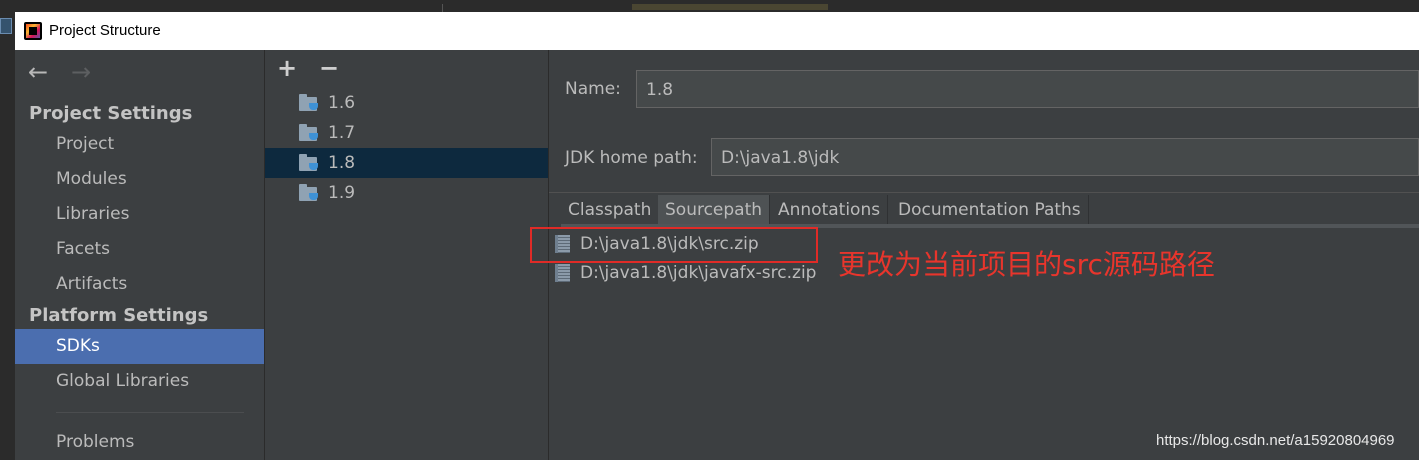  I want to click on sidebar-item-global-libraries: Global Libraries, so click(139, 381).